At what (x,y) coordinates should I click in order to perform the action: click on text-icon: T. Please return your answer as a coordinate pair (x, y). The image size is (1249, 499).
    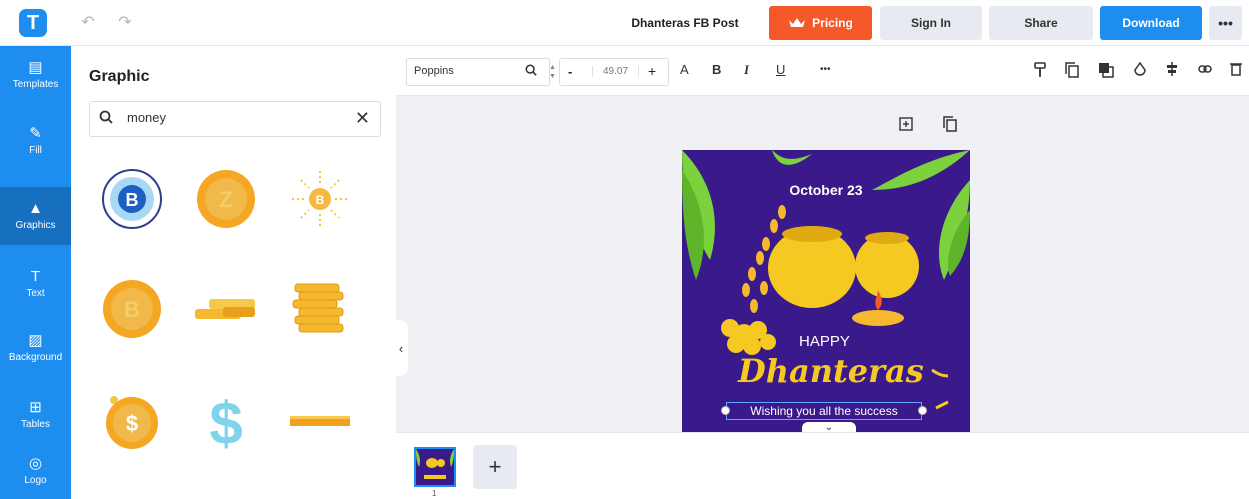
    Looking at the image, I should click on (35, 276).